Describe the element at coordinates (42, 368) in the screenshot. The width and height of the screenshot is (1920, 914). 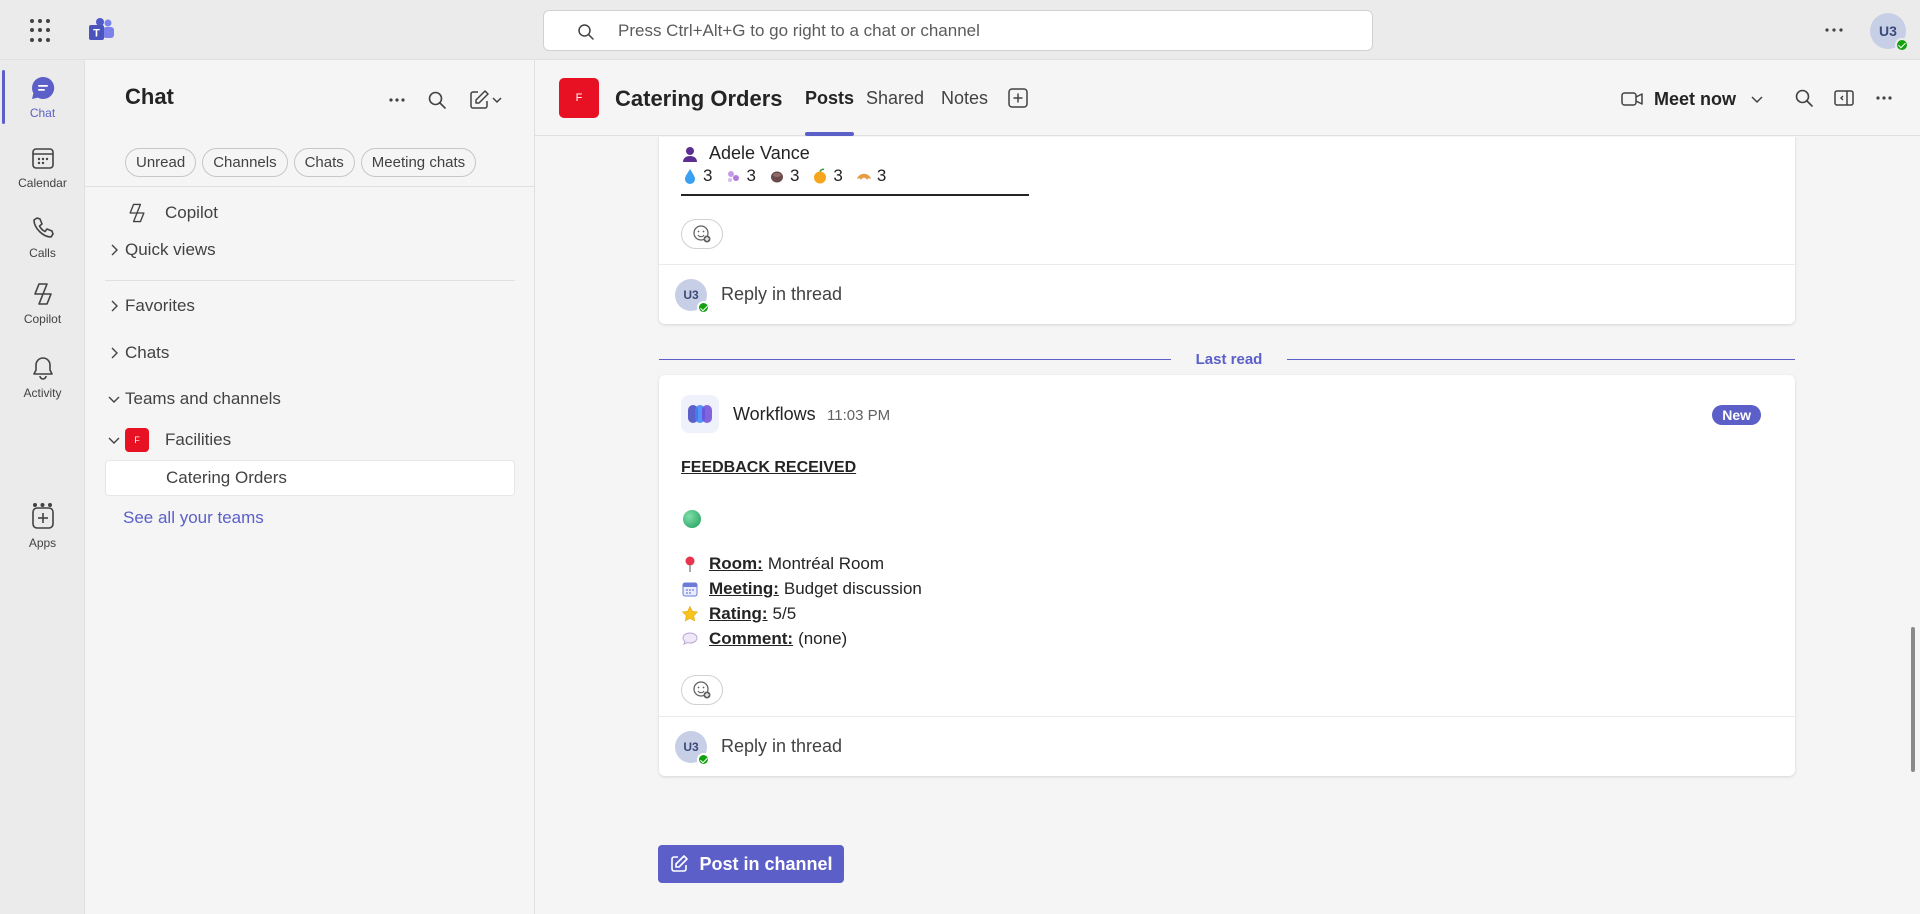
I see `bell-icon` at that location.